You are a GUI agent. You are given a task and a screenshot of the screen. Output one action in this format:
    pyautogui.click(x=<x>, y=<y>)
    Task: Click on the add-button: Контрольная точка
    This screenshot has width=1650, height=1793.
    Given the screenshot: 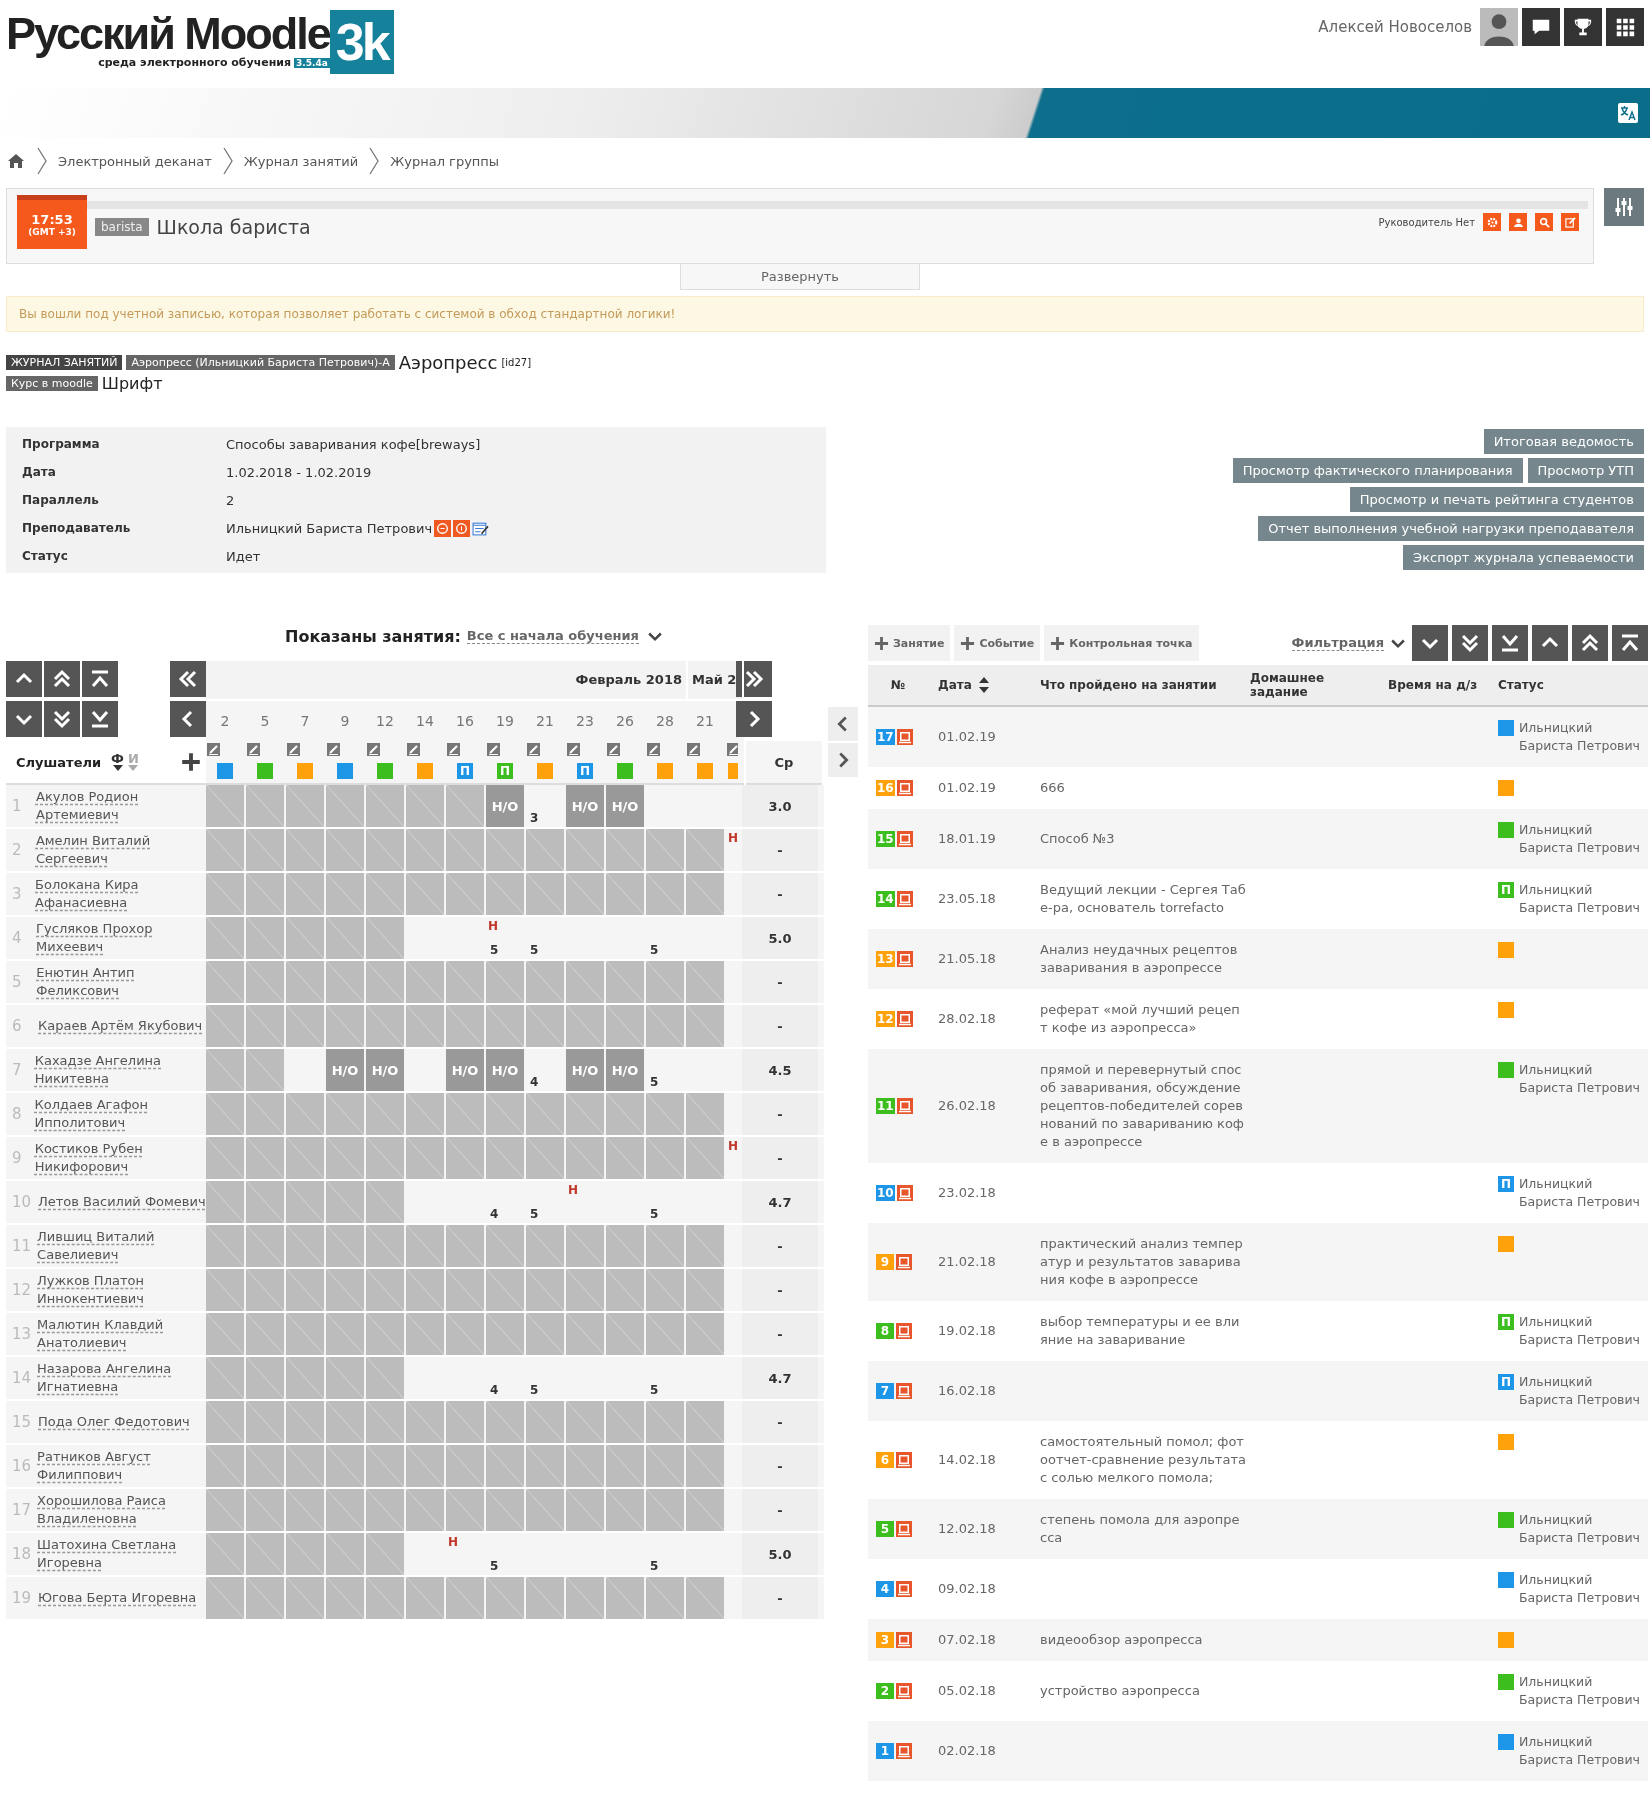 What is the action you would take?
    pyautogui.click(x=1121, y=643)
    